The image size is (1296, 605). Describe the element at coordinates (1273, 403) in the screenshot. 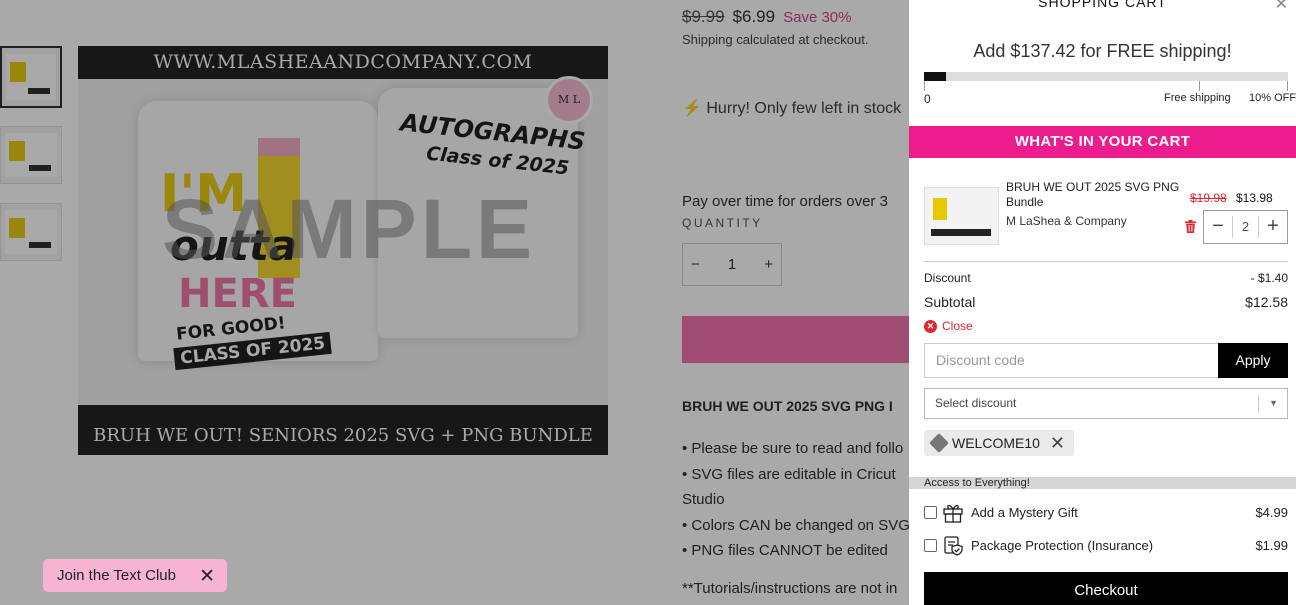

I see `chevron-down-icon: ▼` at that location.